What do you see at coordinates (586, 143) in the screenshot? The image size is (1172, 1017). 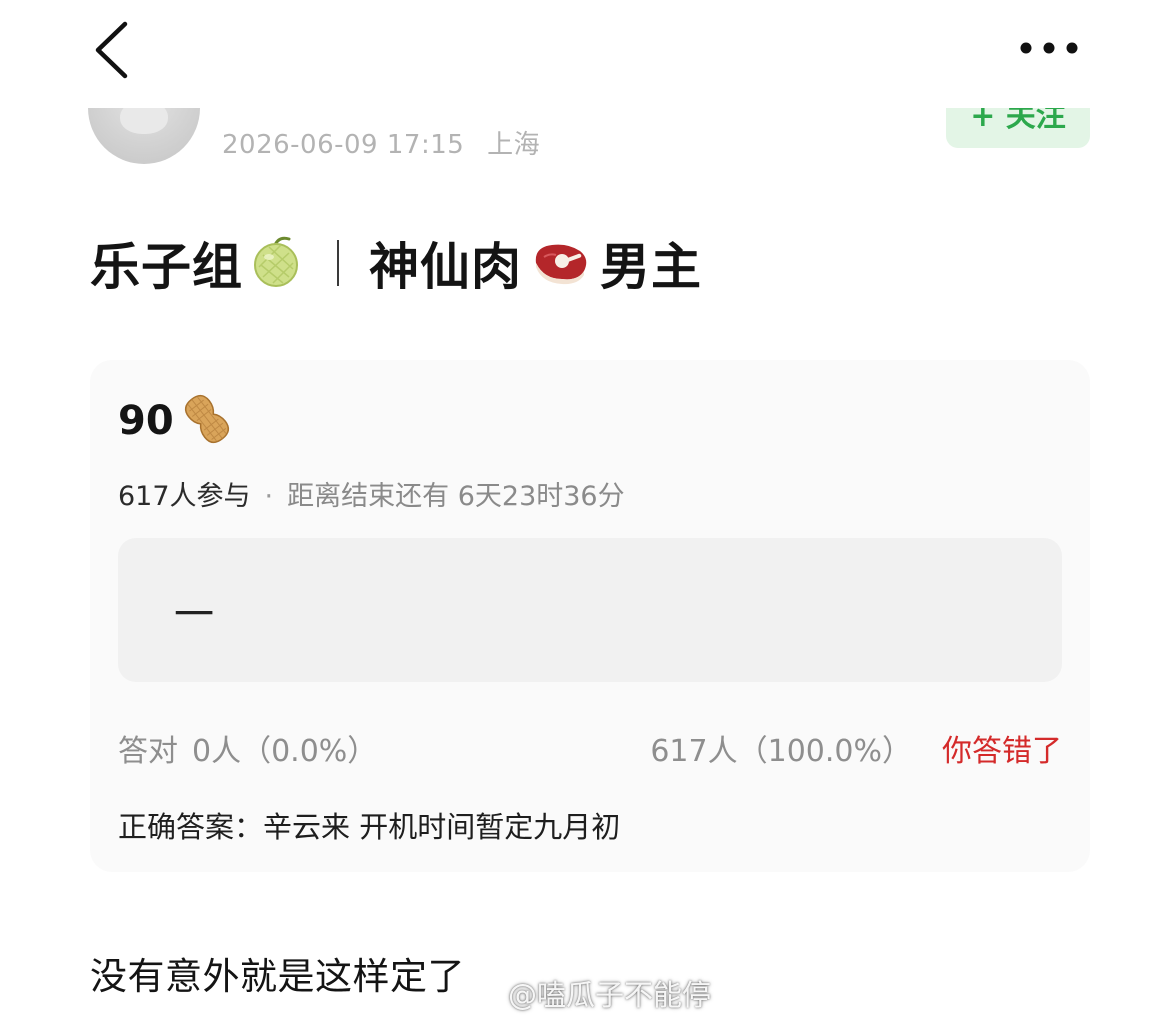 I see `author-row: 2026-06-09 17:15 上海 + 关注` at bounding box center [586, 143].